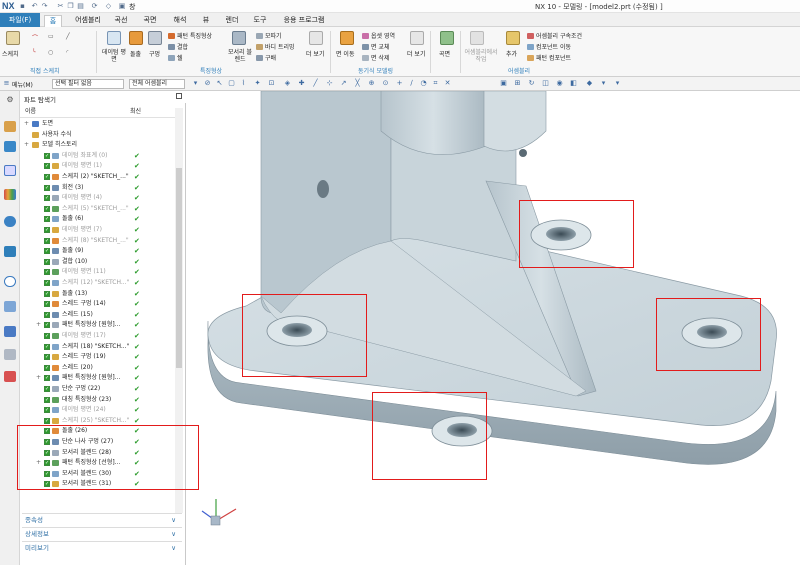 The height and width of the screenshot is (567, 800). What do you see at coordinates (175, 57) in the screenshot?
I see `shell-button: 쉘` at bounding box center [175, 57].